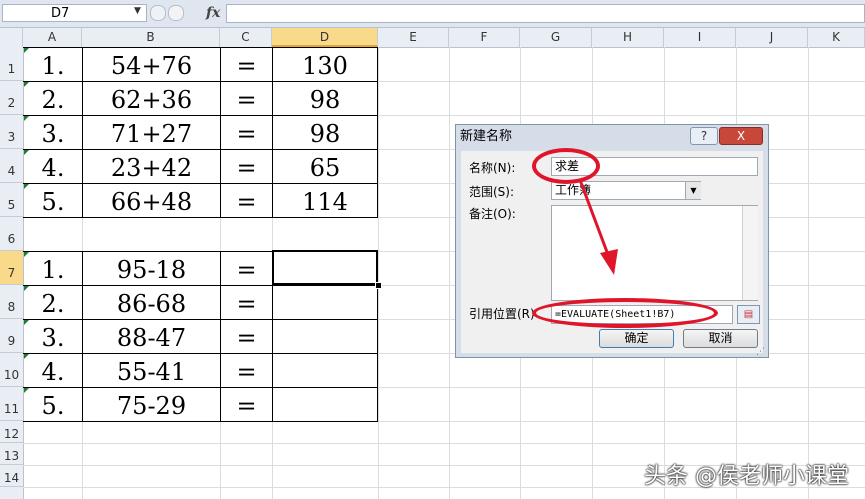 Image resolution: width=865 pixels, height=499 pixels. What do you see at coordinates (246, 168) in the screenshot?
I see `cell-c4: =` at bounding box center [246, 168].